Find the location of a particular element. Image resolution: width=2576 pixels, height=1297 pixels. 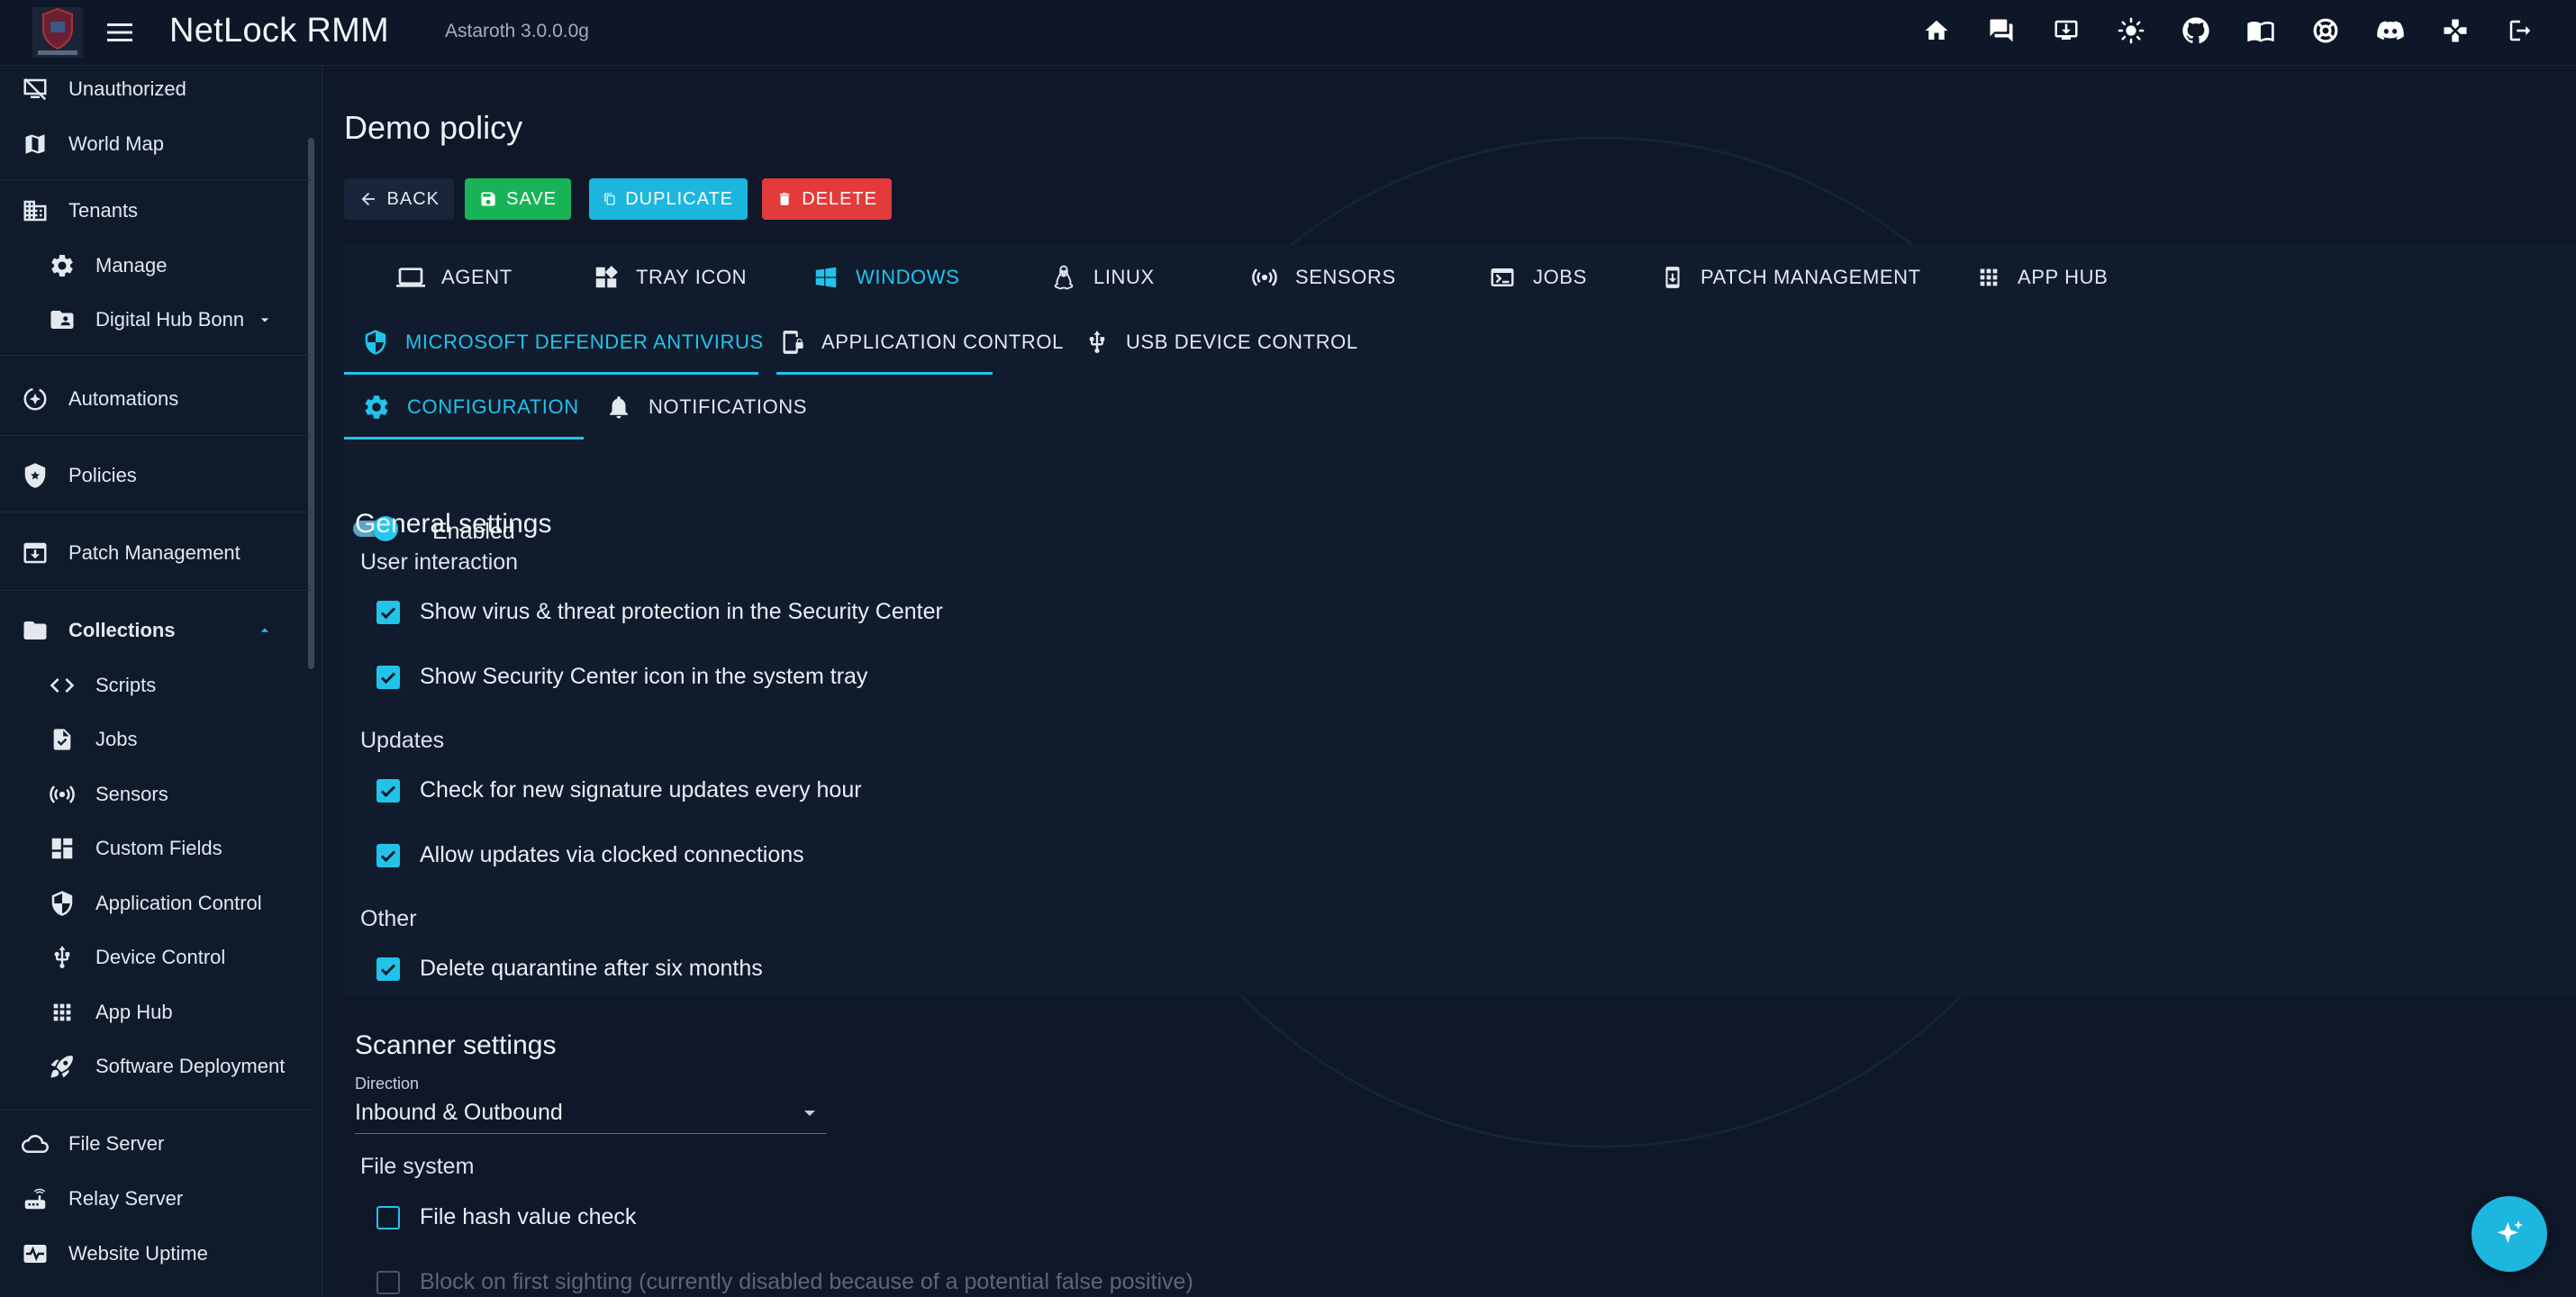

sidebar-item-label: Sensors is located at coordinates (132, 794).